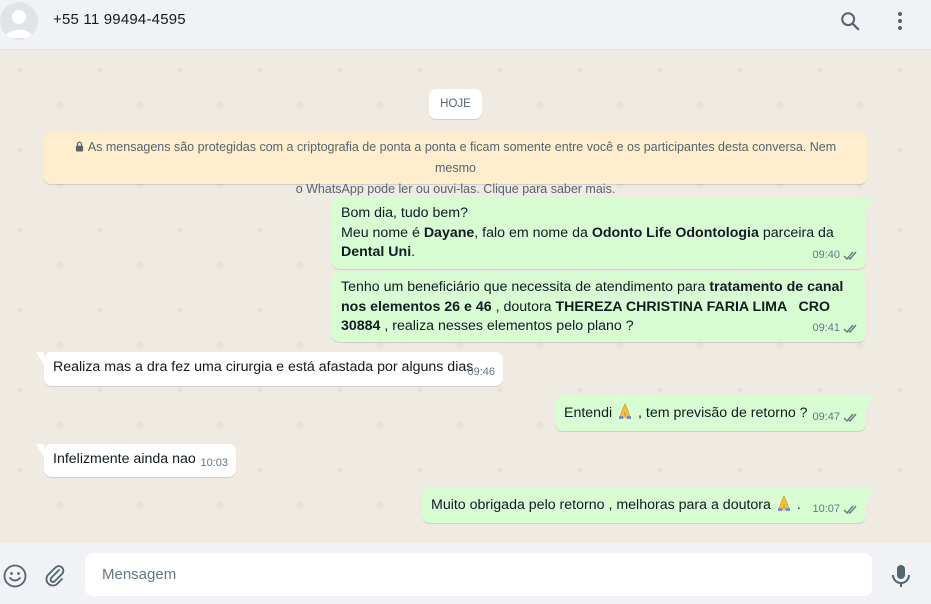 This screenshot has height=604, width=931. Describe the element at coordinates (119, 19) in the screenshot. I see `contact-name: +55 11 99494-4595` at that location.